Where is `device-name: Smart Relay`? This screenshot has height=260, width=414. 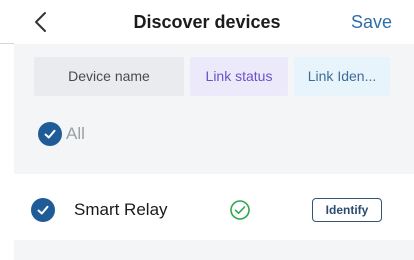
device-name: Smart Relay is located at coordinates (121, 209).